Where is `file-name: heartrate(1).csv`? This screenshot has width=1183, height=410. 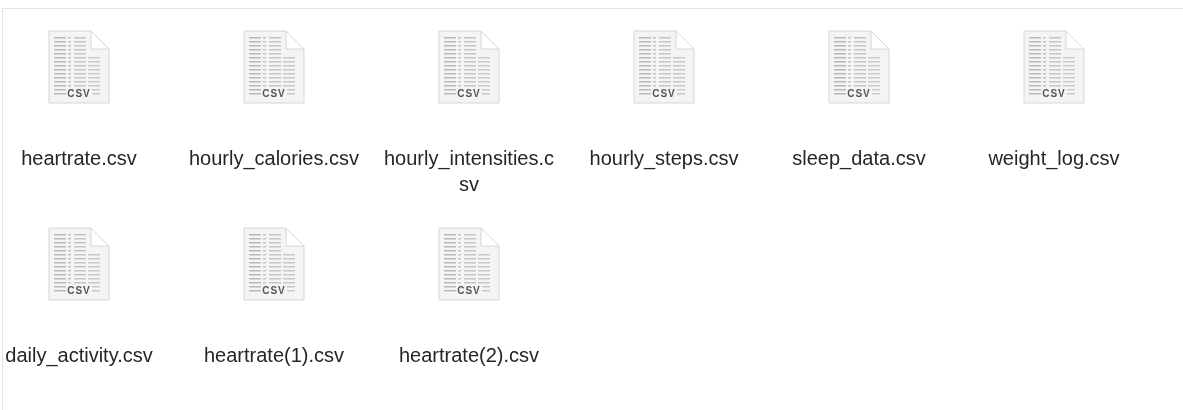
file-name: heartrate(1).csv is located at coordinates (274, 355).